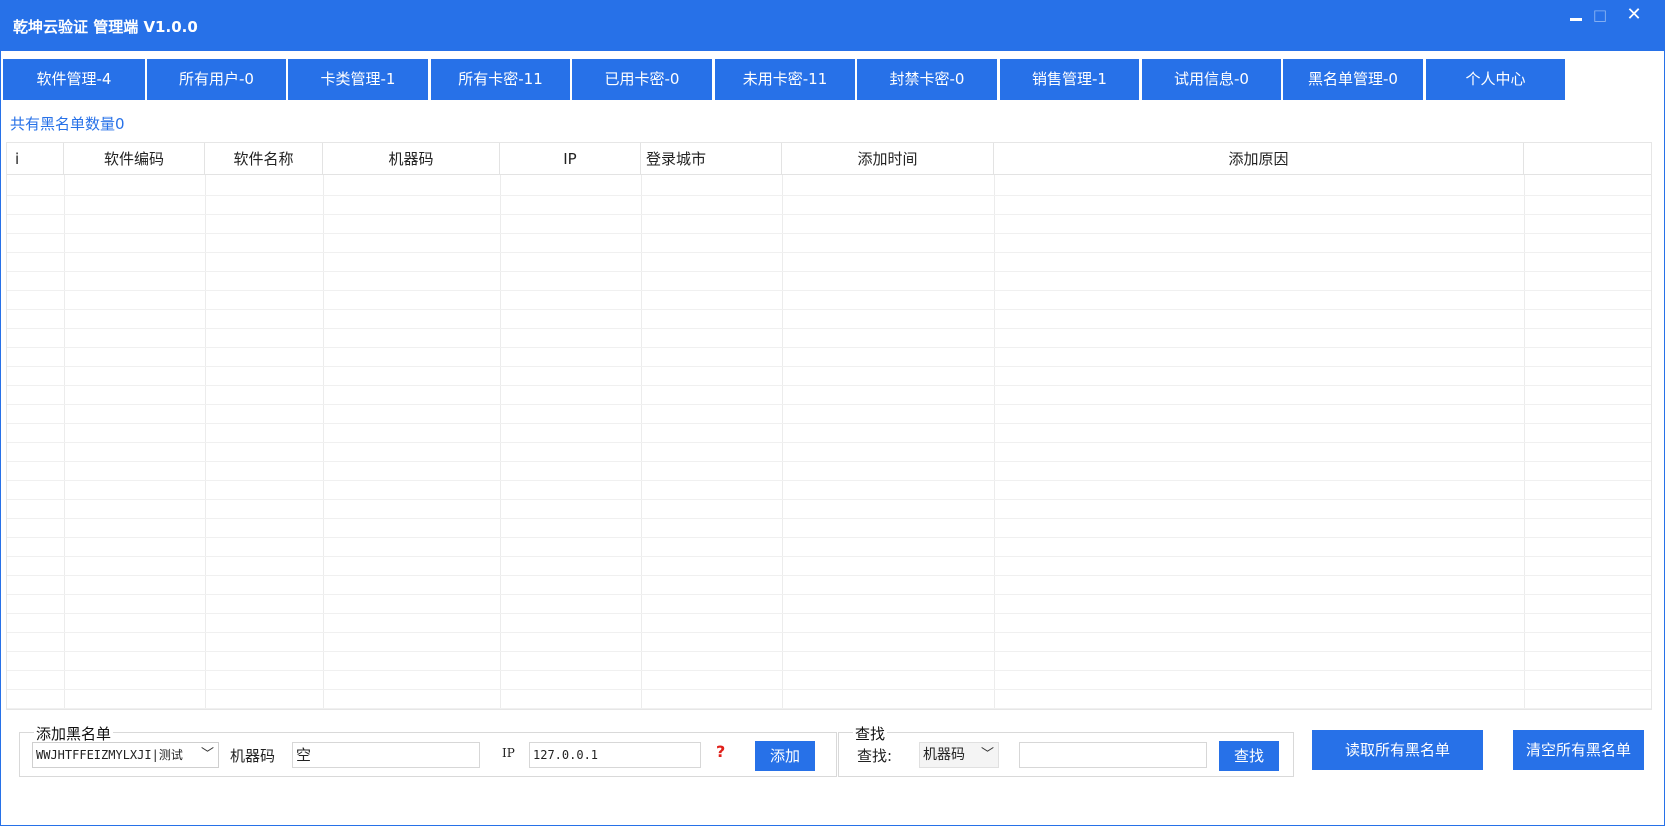  What do you see at coordinates (411, 159) in the screenshot?
I see `col-machine-code: 机器码` at bounding box center [411, 159].